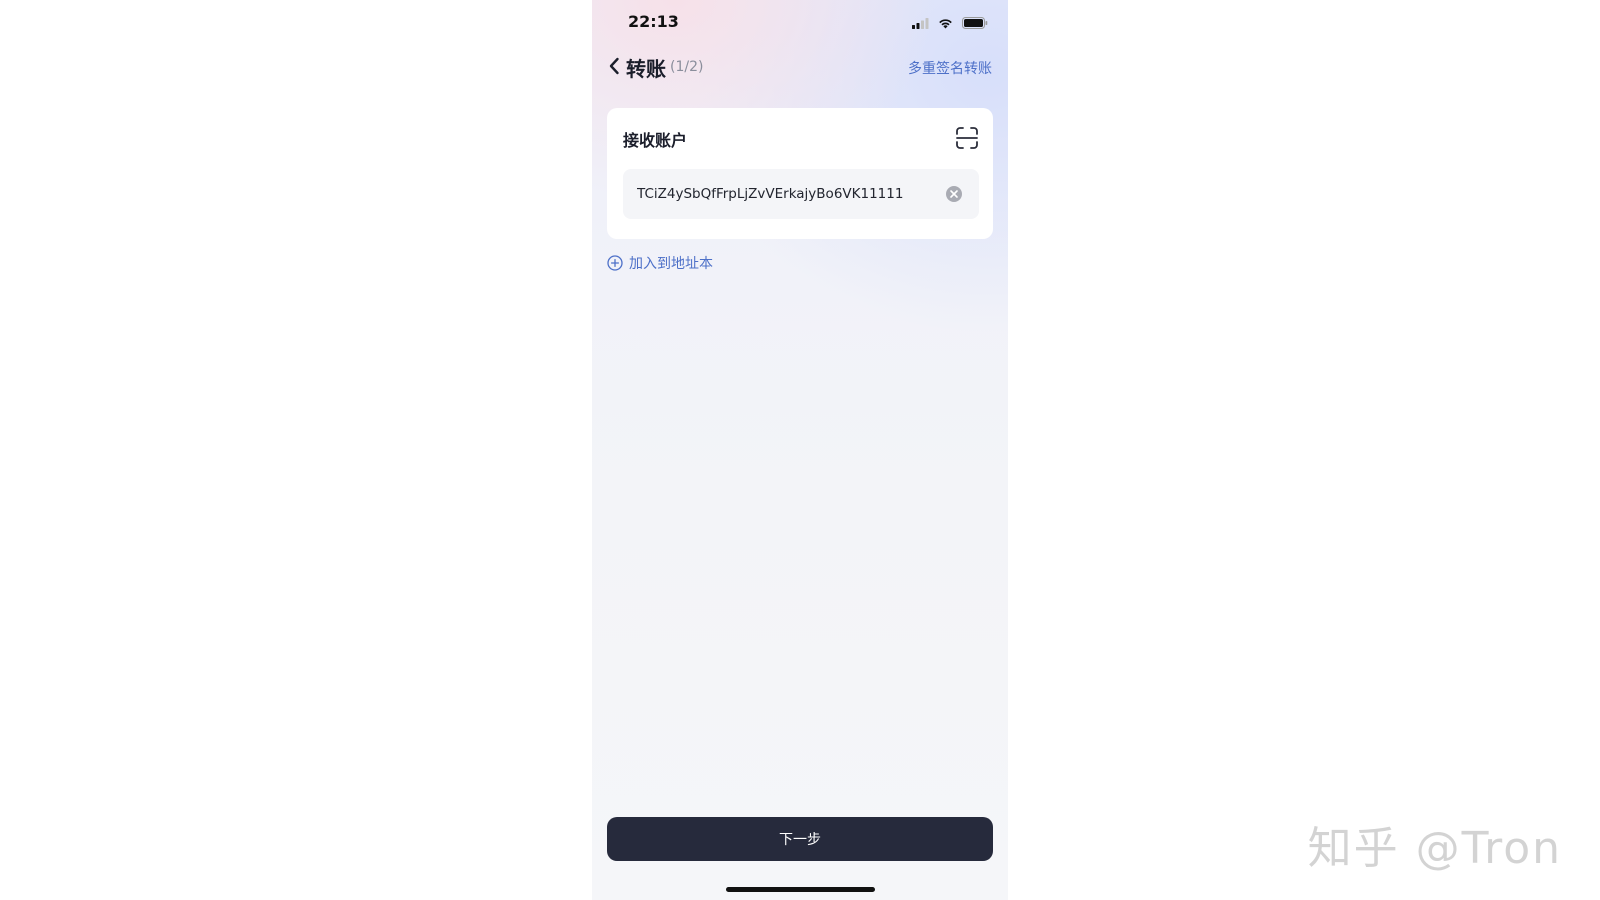 The image size is (1600, 900). I want to click on back-button, so click(614, 66).